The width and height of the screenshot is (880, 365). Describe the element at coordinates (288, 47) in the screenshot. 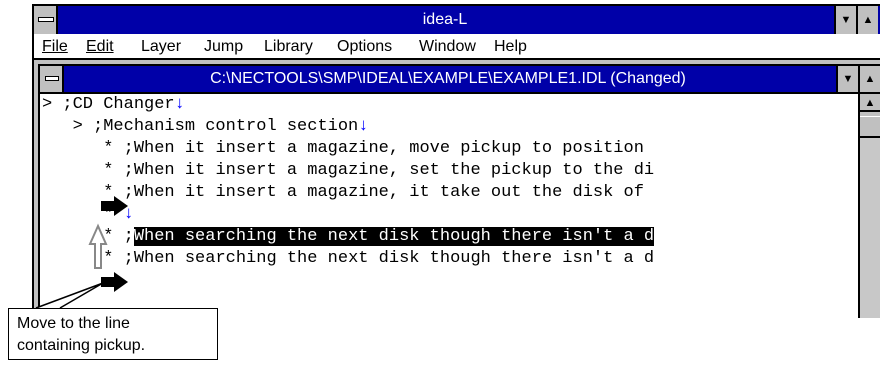

I see `menu-library: Library` at that location.